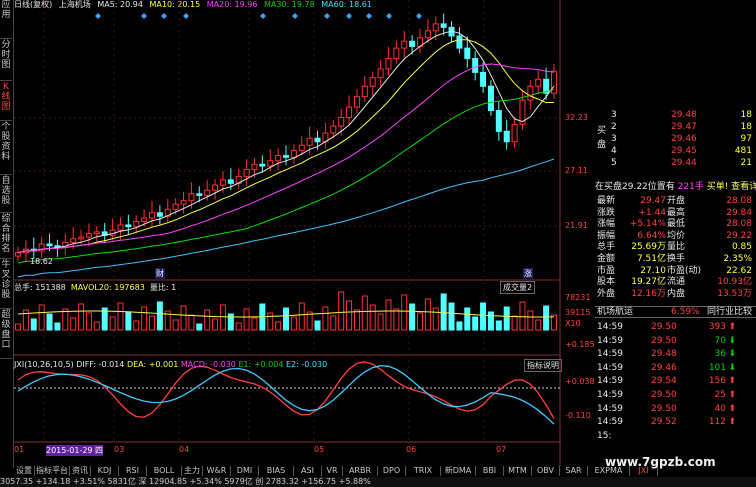 The image size is (756, 487). What do you see at coordinates (675, 127) in the screenshot?
I see `orderbook-row: 2 29.47 18` at bounding box center [675, 127].